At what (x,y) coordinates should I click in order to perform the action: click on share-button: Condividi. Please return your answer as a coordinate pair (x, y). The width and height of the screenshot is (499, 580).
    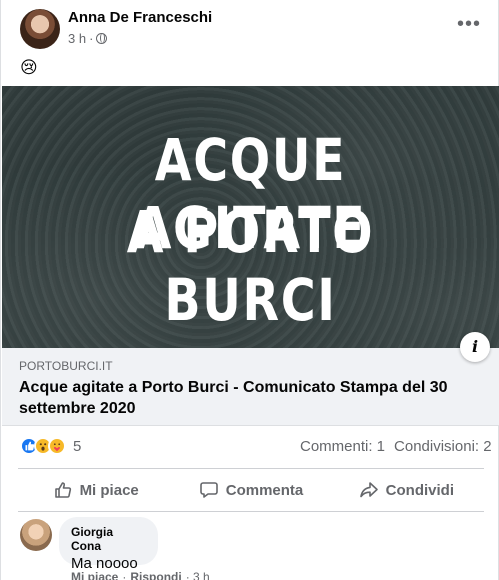
    Looking at the image, I should click on (406, 490).